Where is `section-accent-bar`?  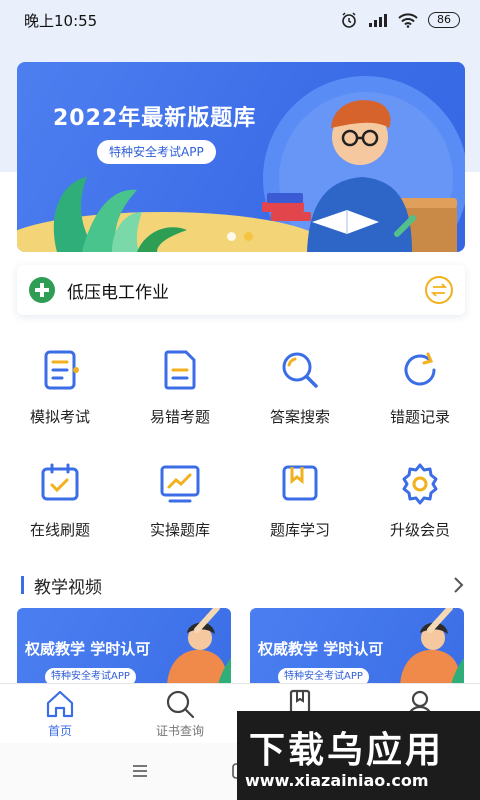 section-accent-bar is located at coordinates (22, 585).